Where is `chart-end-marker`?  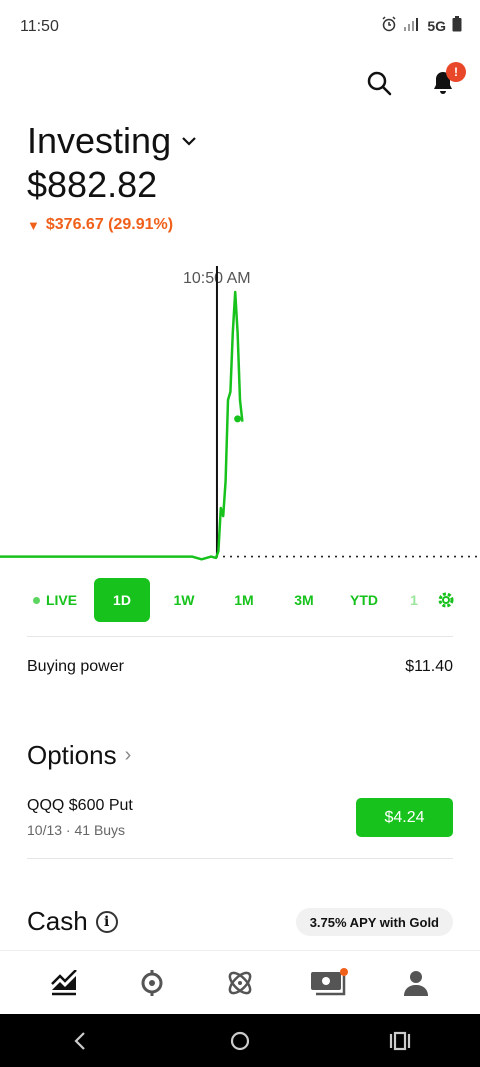 chart-end-marker is located at coordinates (238, 419).